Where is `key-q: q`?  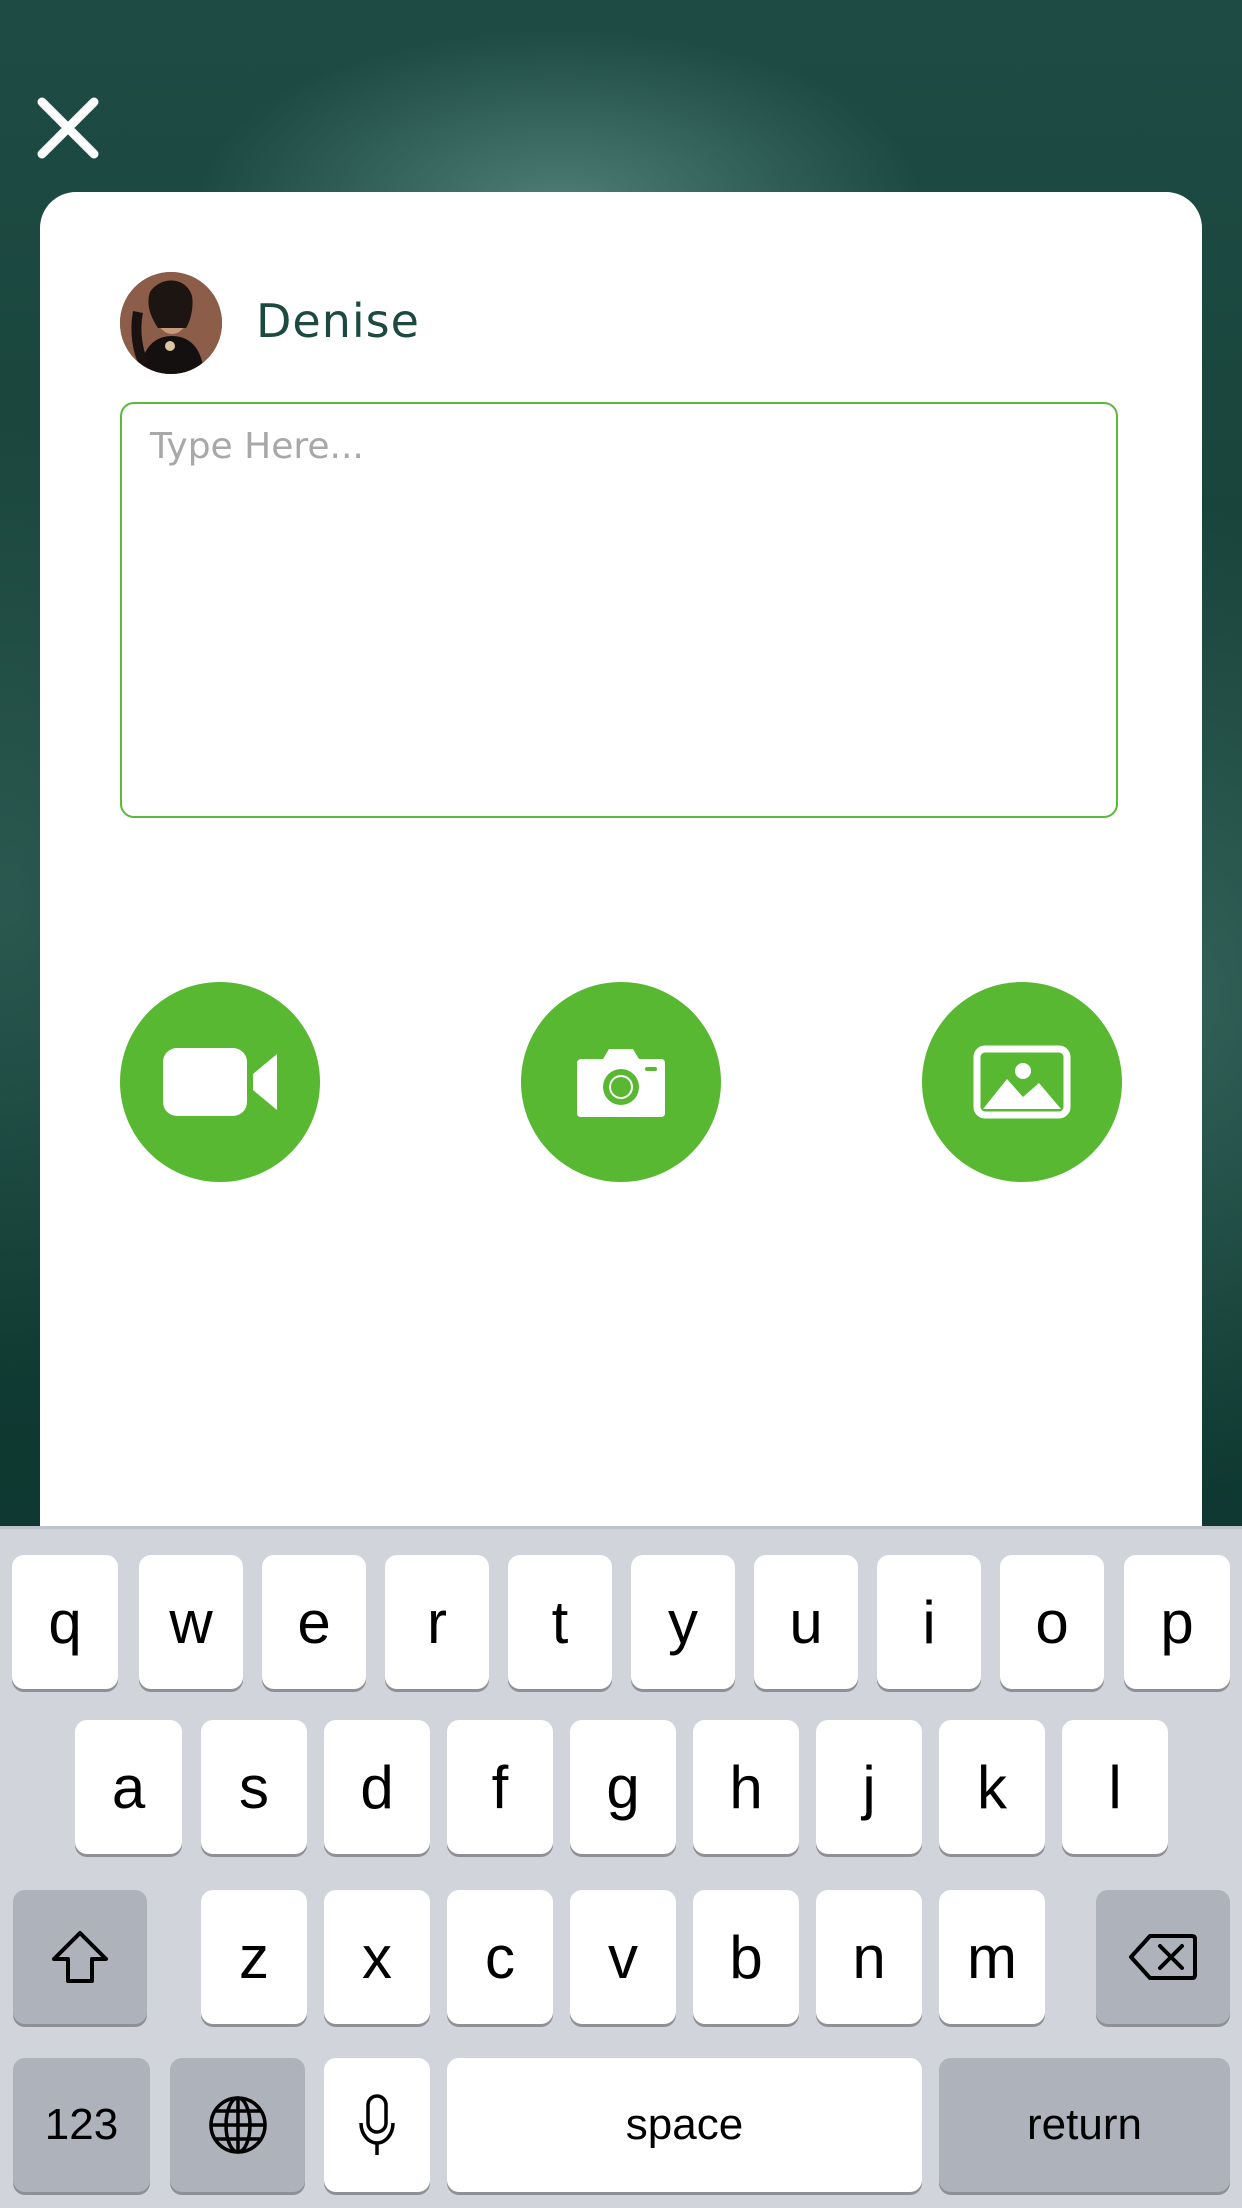 key-q: q is located at coordinates (65, 1622).